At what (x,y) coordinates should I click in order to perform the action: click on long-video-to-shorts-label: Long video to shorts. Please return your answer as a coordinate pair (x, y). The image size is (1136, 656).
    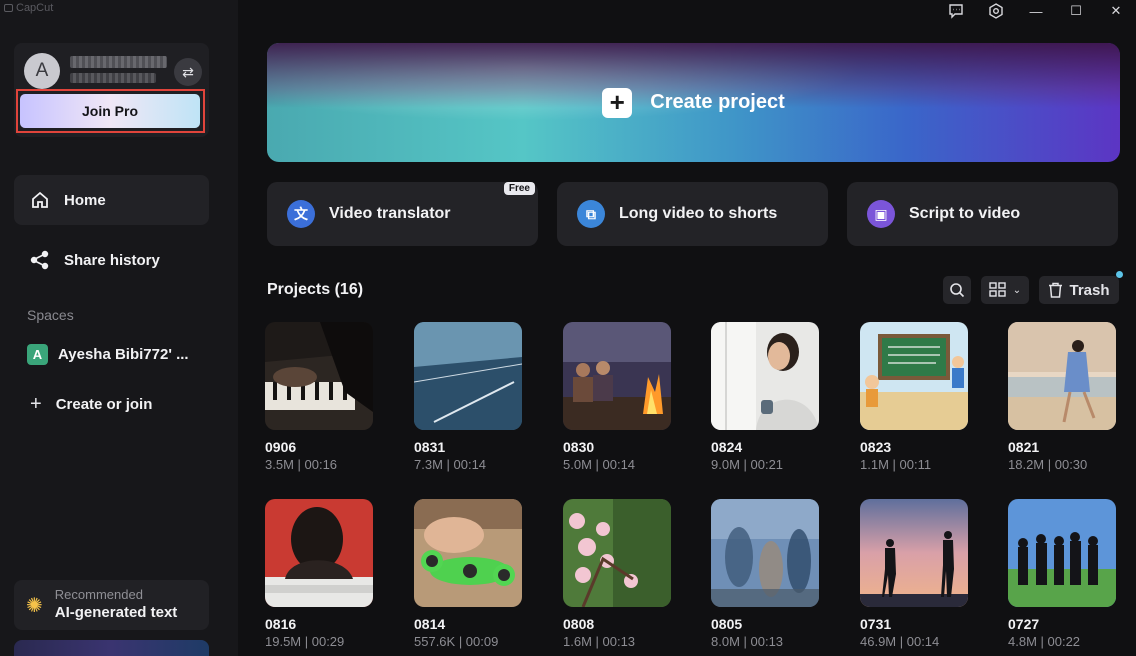
    Looking at the image, I should click on (698, 213).